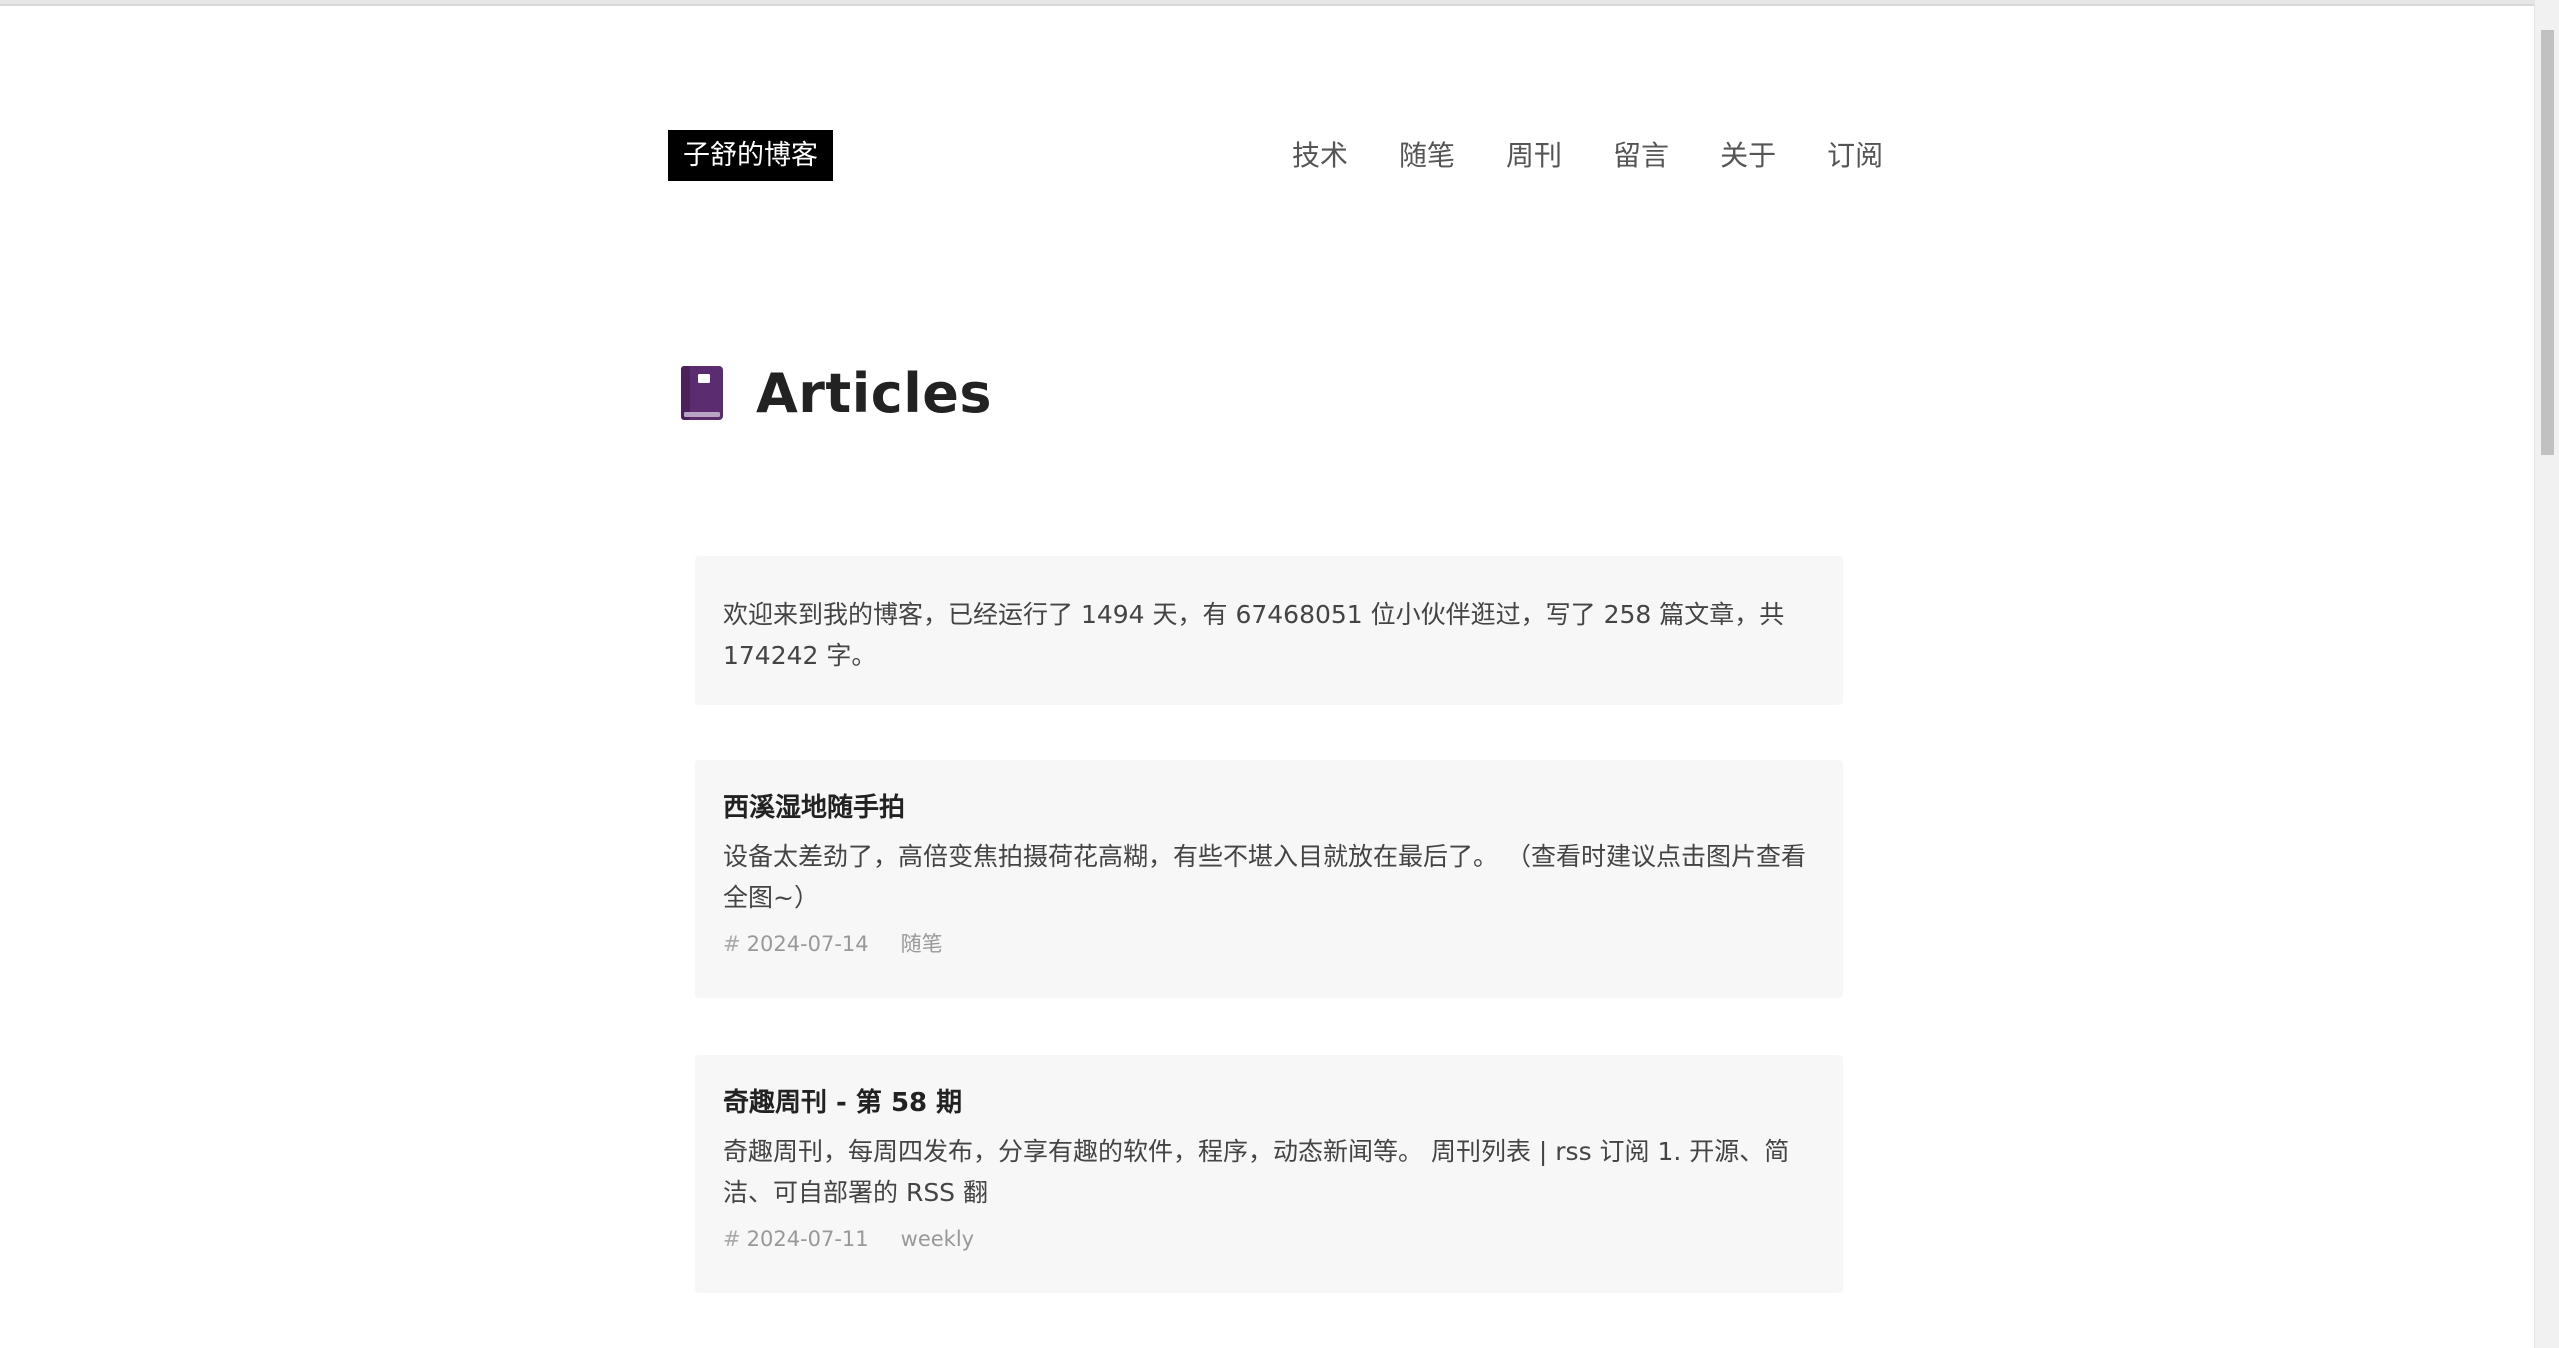 The height and width of the screenshot is (1348, 2559). Describe the element at coordinates (807, 1239) in the screenshot. I see `post-date: 2024-07-11` at that location.